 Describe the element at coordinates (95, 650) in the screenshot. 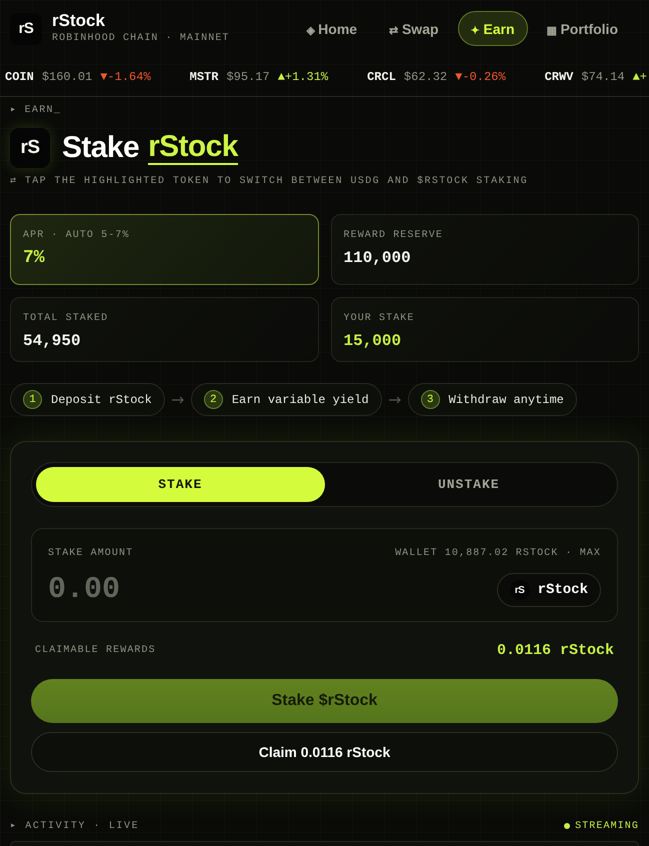

I see `rewards-label: CLAIMABLE REWARDS` at that location.